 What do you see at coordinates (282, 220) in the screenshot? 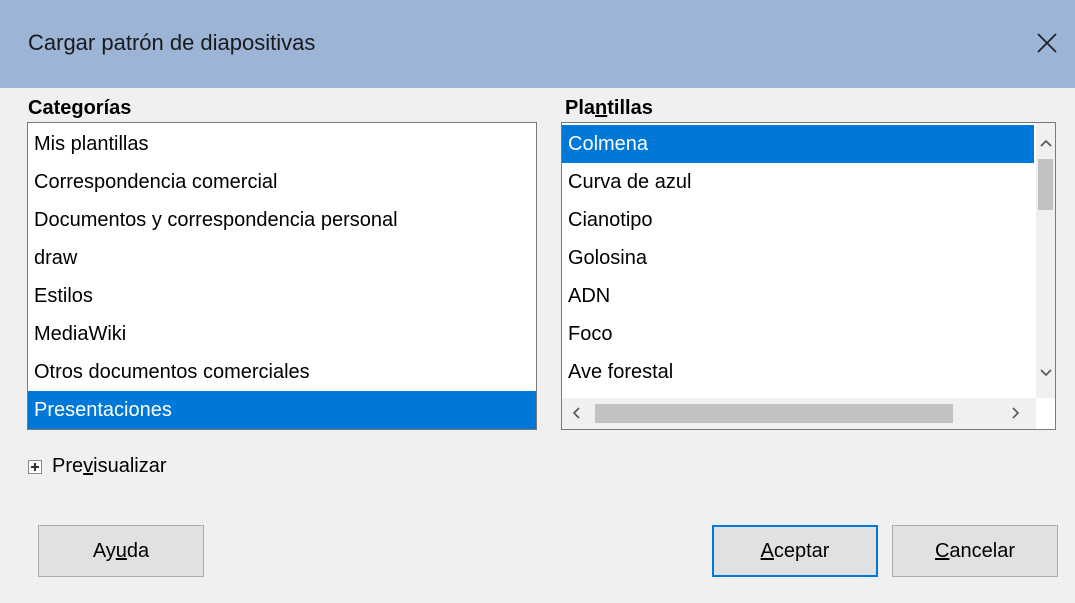
I see `list-item: Documentos y correspondencia personal` at bounding box center [282, 220].